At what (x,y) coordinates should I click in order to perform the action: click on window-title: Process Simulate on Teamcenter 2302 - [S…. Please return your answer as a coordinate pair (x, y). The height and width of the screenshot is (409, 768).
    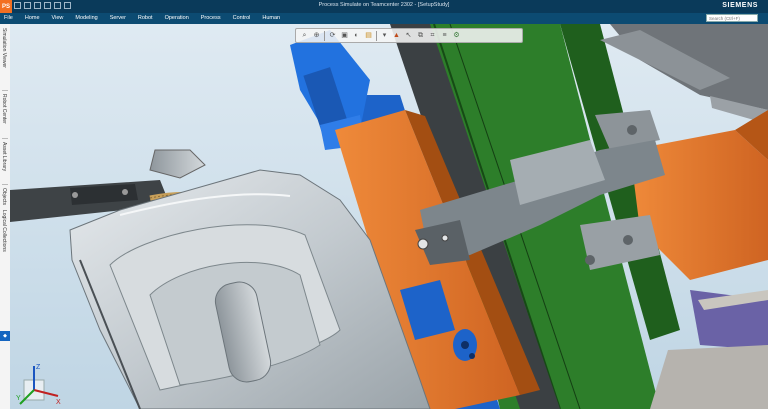
    Looking at the image, I should click on (384, 5).